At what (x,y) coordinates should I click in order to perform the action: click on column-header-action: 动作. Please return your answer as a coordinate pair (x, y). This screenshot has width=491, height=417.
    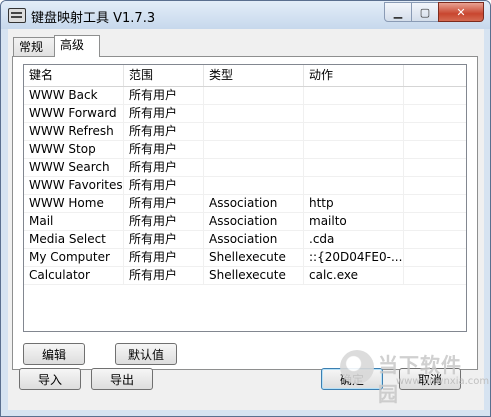
    Looking at the image, I should click on (354, 75).